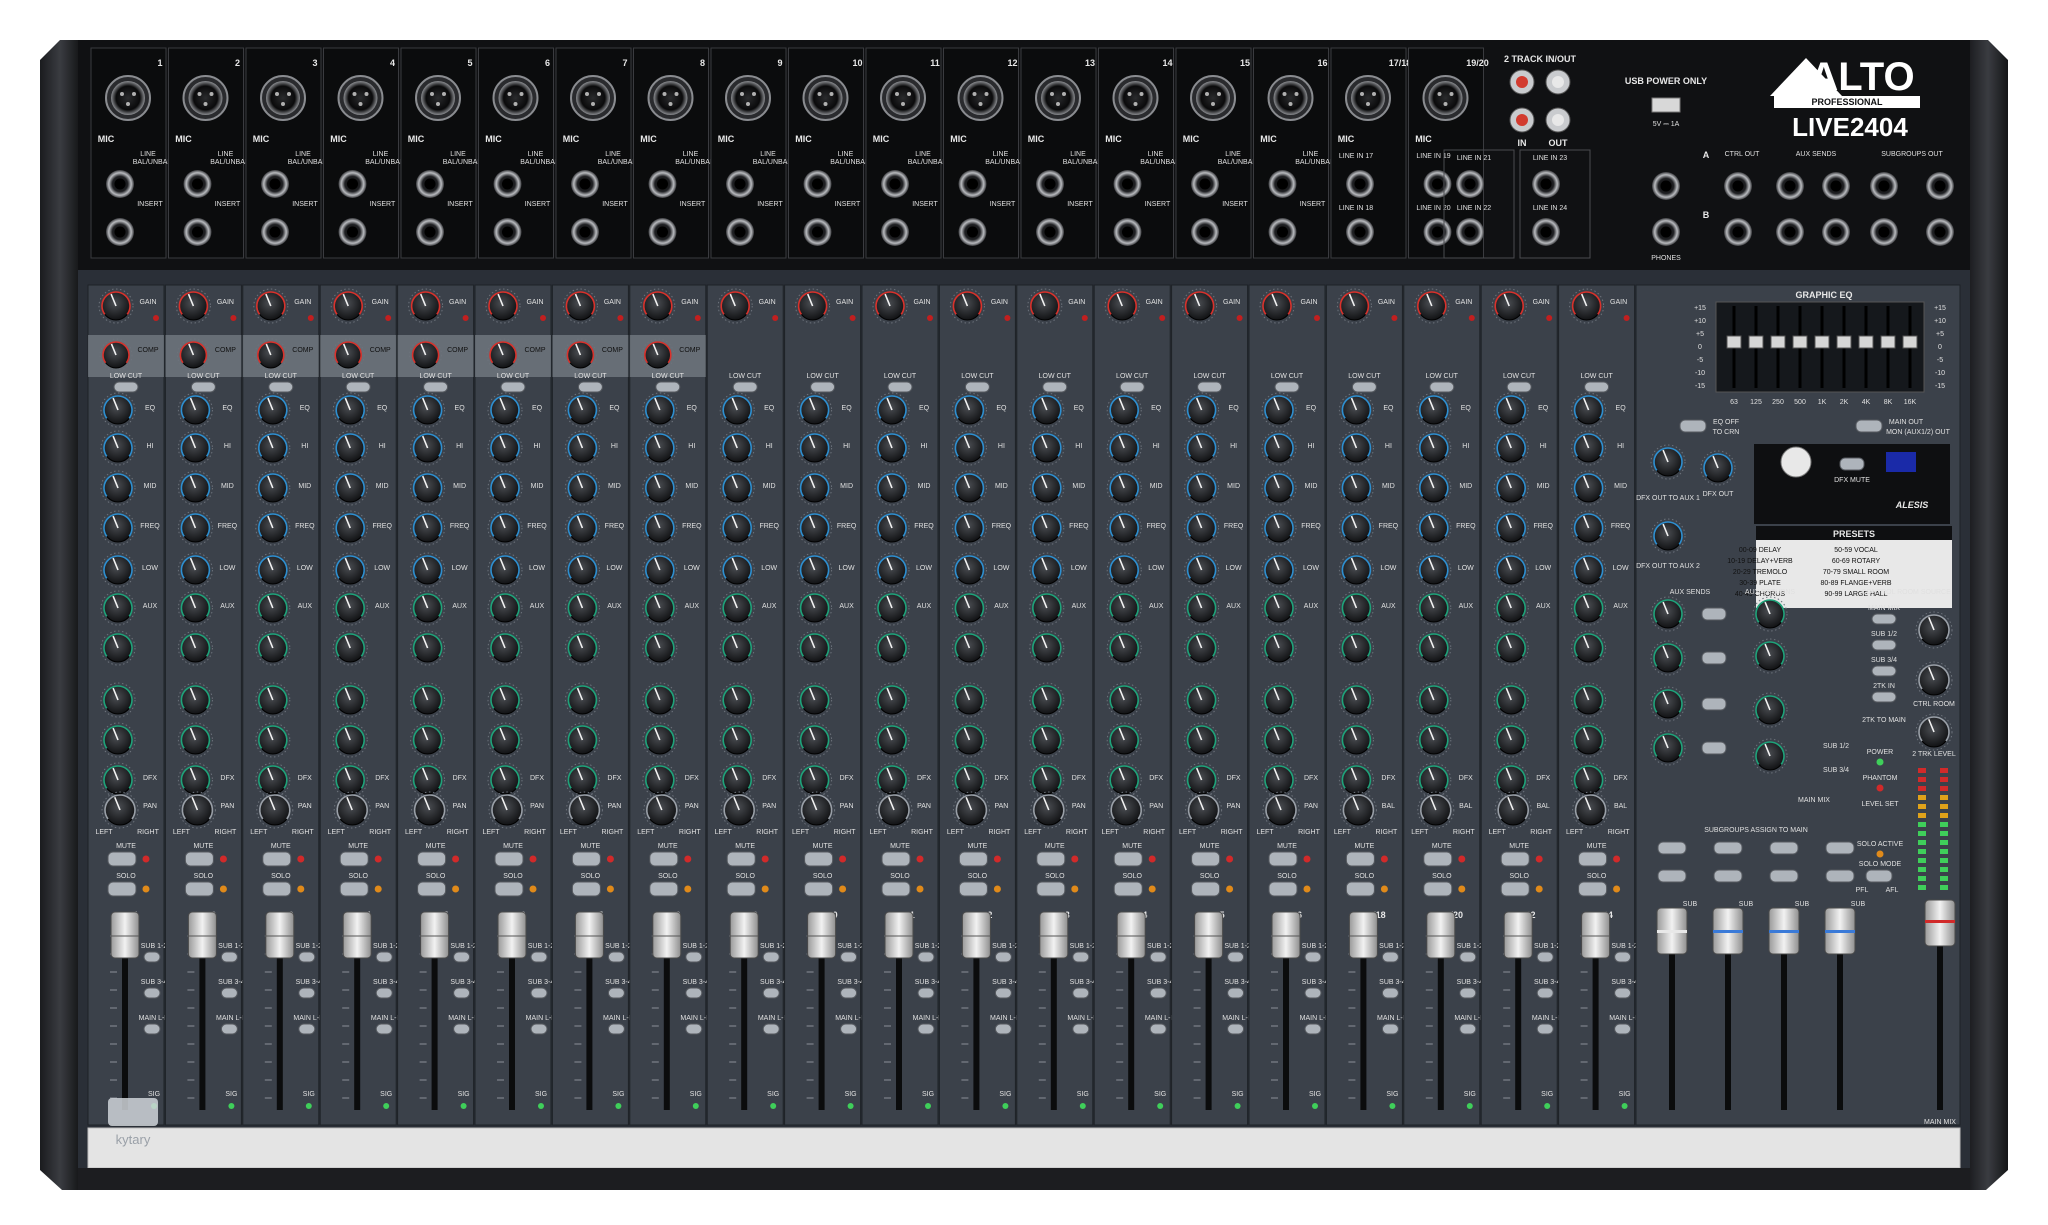 Image resolution: width=2048 pixels, height=1225 pixels. What do you see at coordinates (1852, 464) in the screenshot?
I see `dfx-mute-button` at bounding box center [1852, 464].